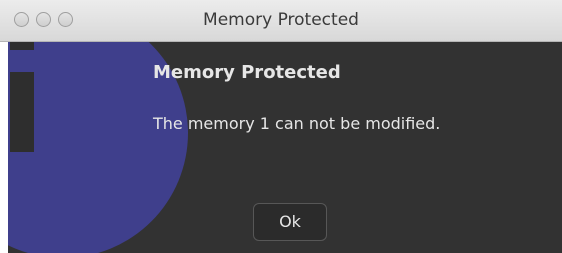 This screenshot has width=562, height=253. I want to click on dialog-message: The memory 1 can not be modified., so click(297, 123).